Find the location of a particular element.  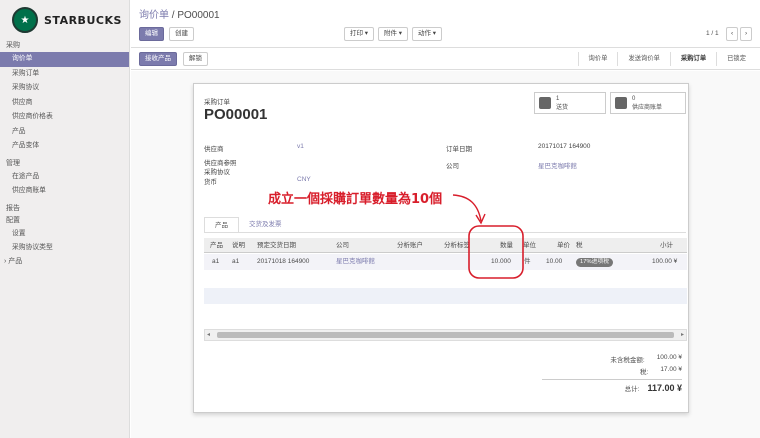

receive-products-button: 接收产品 is located at coordinates (158, 59).